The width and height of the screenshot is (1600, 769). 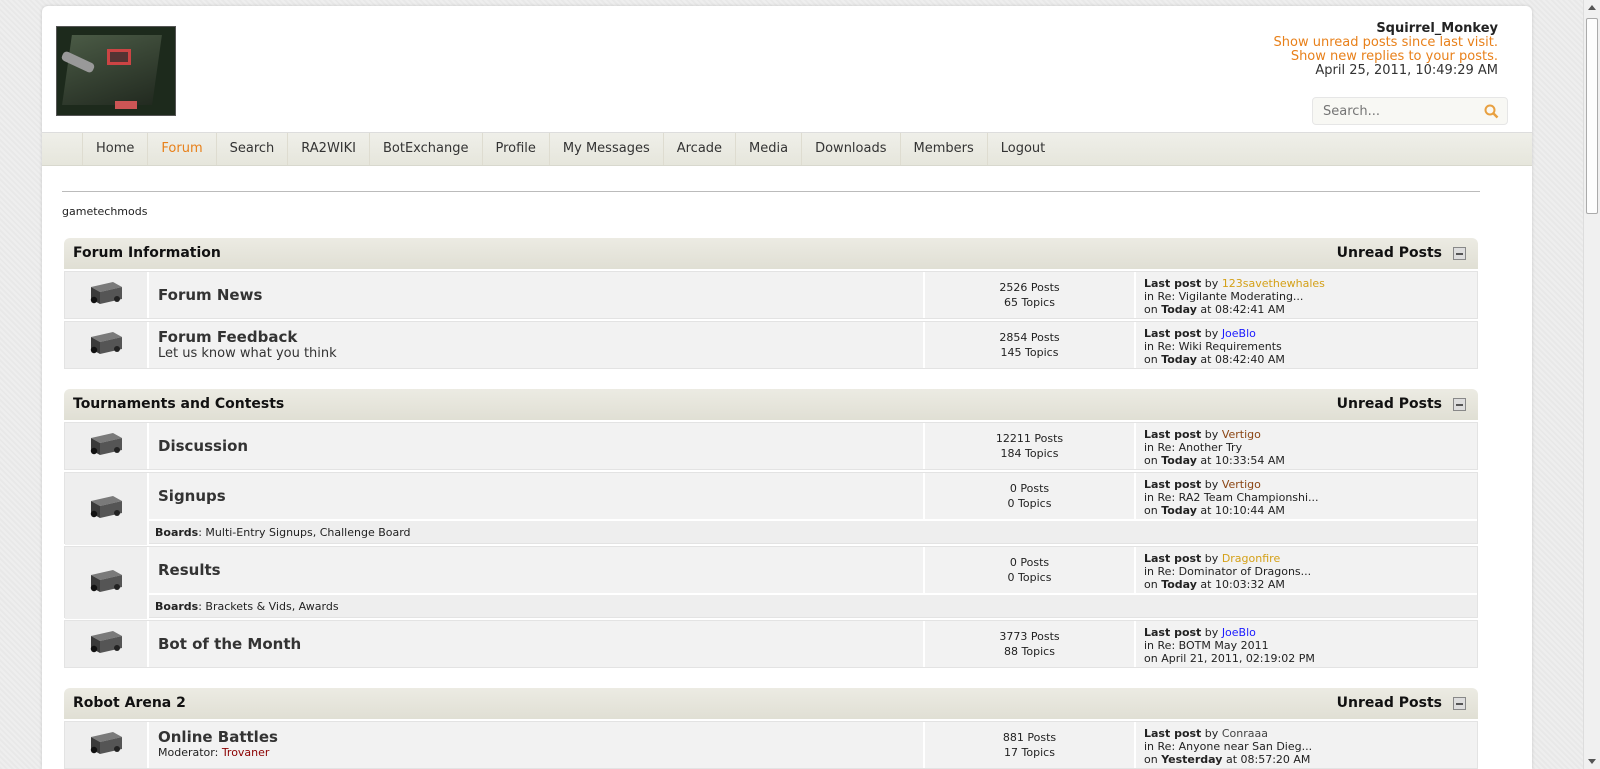 I want to click on nav-item-arcade: Arcade, so click(x=698, y=149).